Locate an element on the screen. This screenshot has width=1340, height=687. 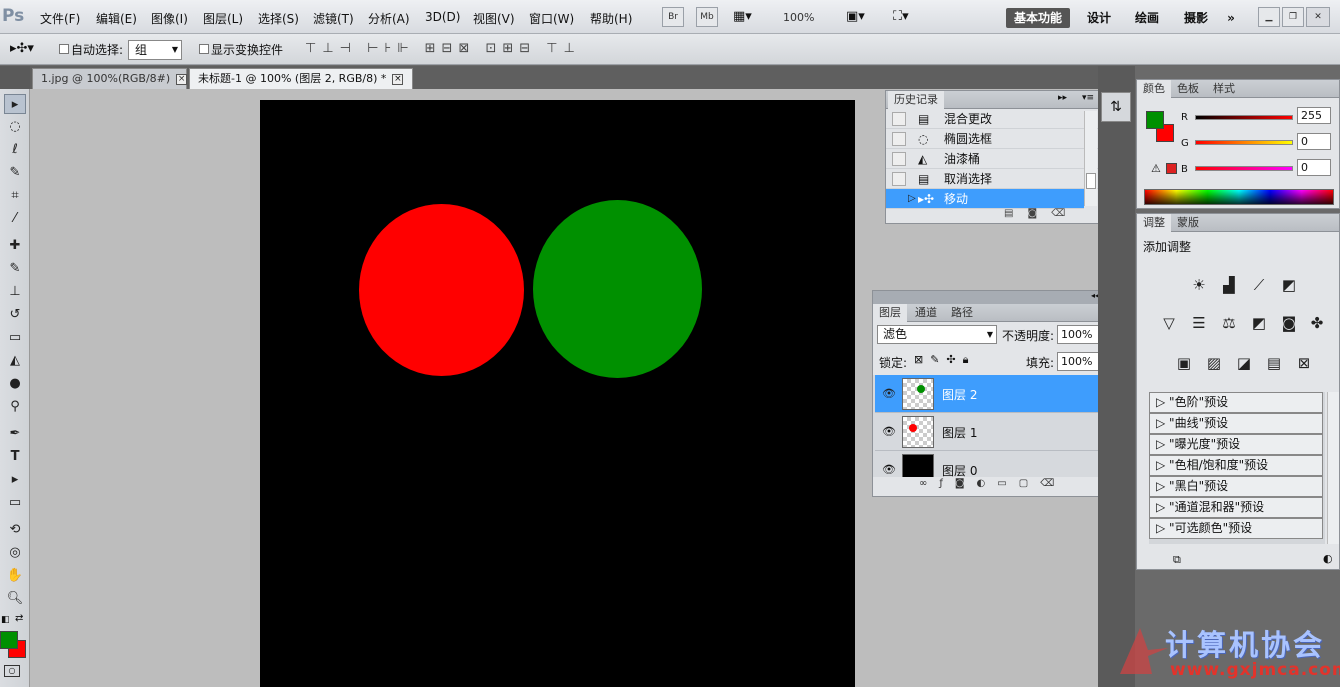
auto-select-checkbox is located at coordinates (64, 49).